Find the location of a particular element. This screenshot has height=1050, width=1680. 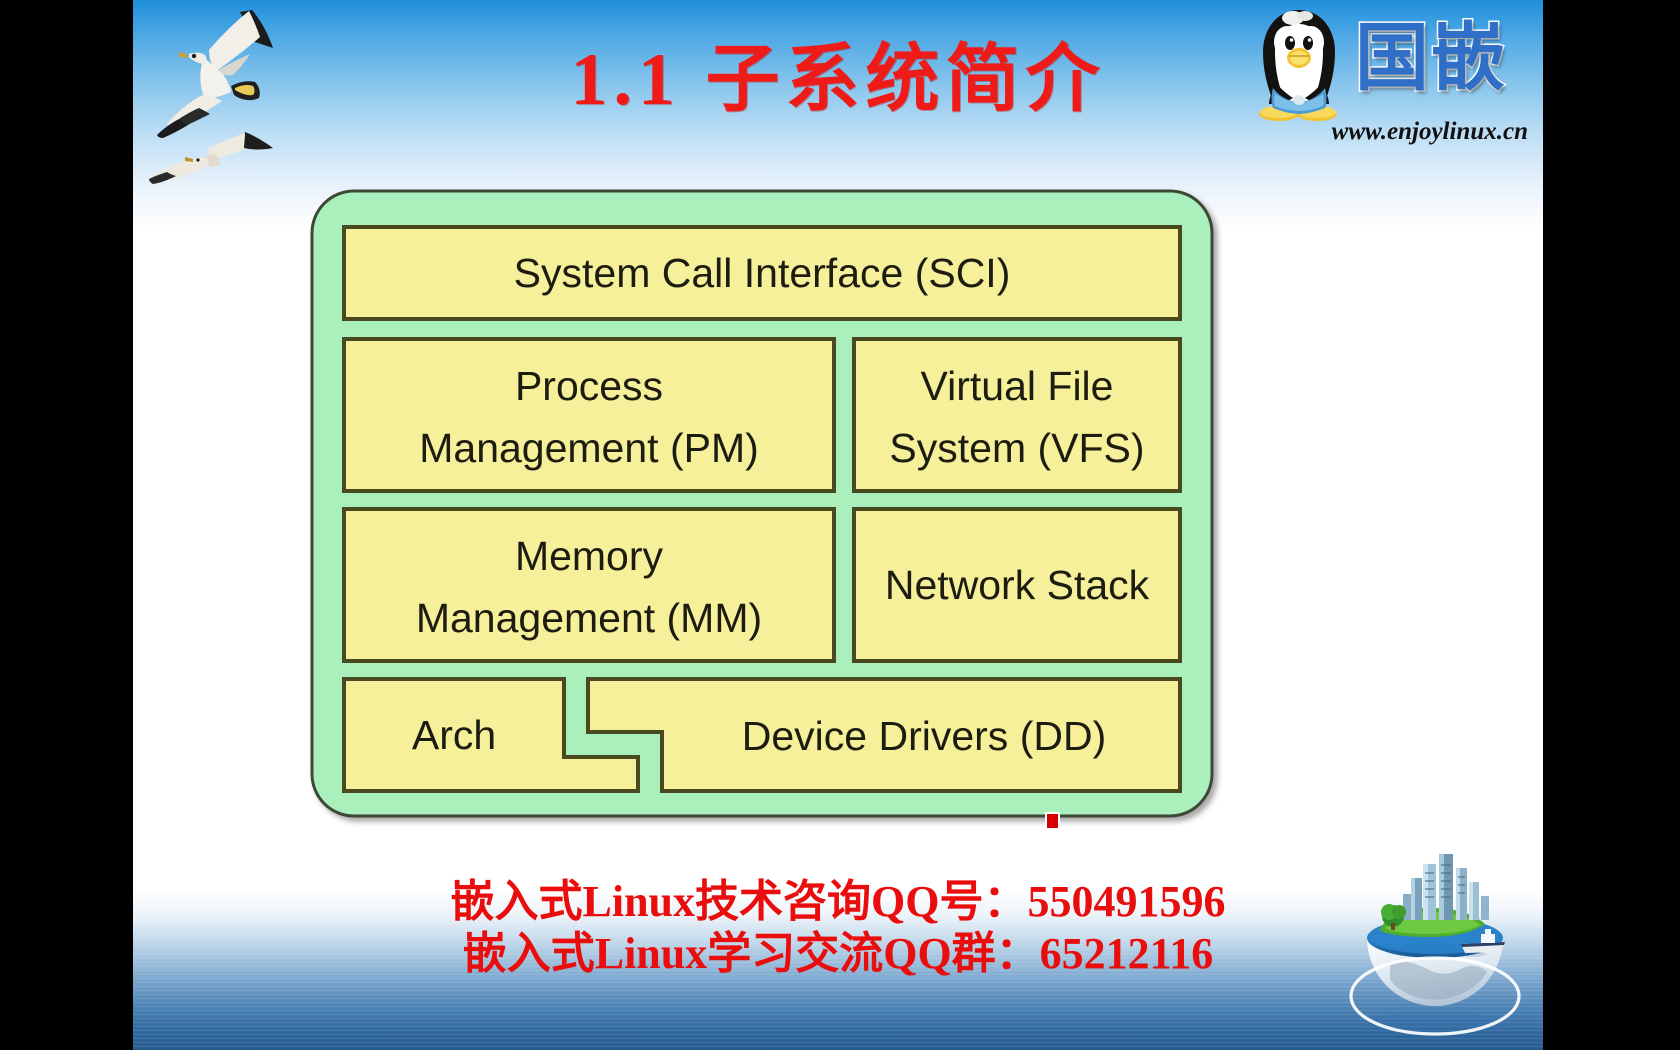

box-pm-label-line1: Process is located at coordinates (589, 386).